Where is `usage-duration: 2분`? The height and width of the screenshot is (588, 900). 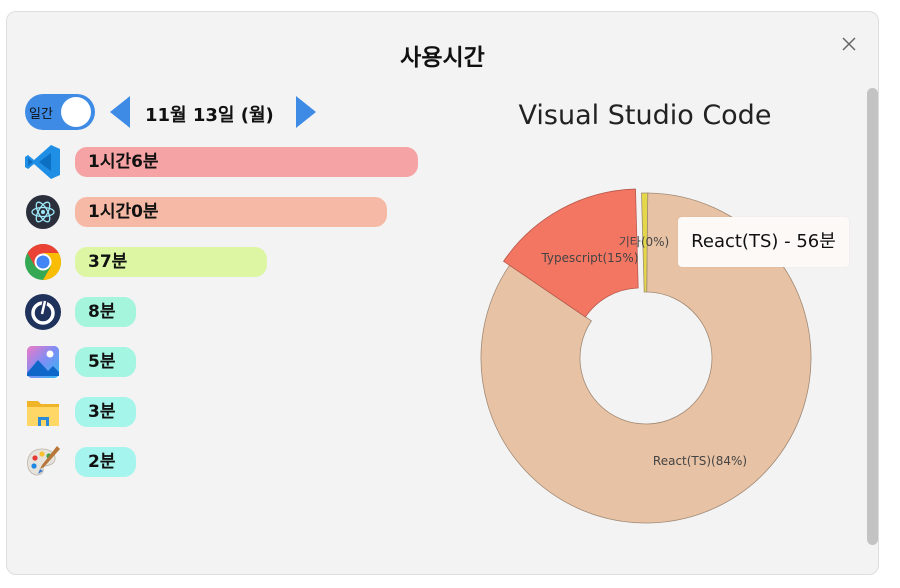
usage-duration: 2분 is located at coordinates (102, 462).